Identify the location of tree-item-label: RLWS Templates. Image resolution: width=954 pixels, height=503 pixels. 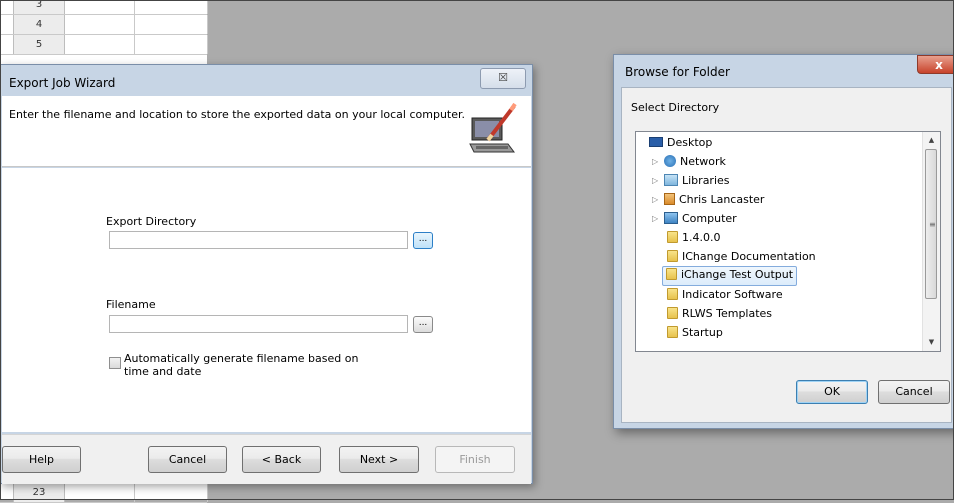
(727, 313).